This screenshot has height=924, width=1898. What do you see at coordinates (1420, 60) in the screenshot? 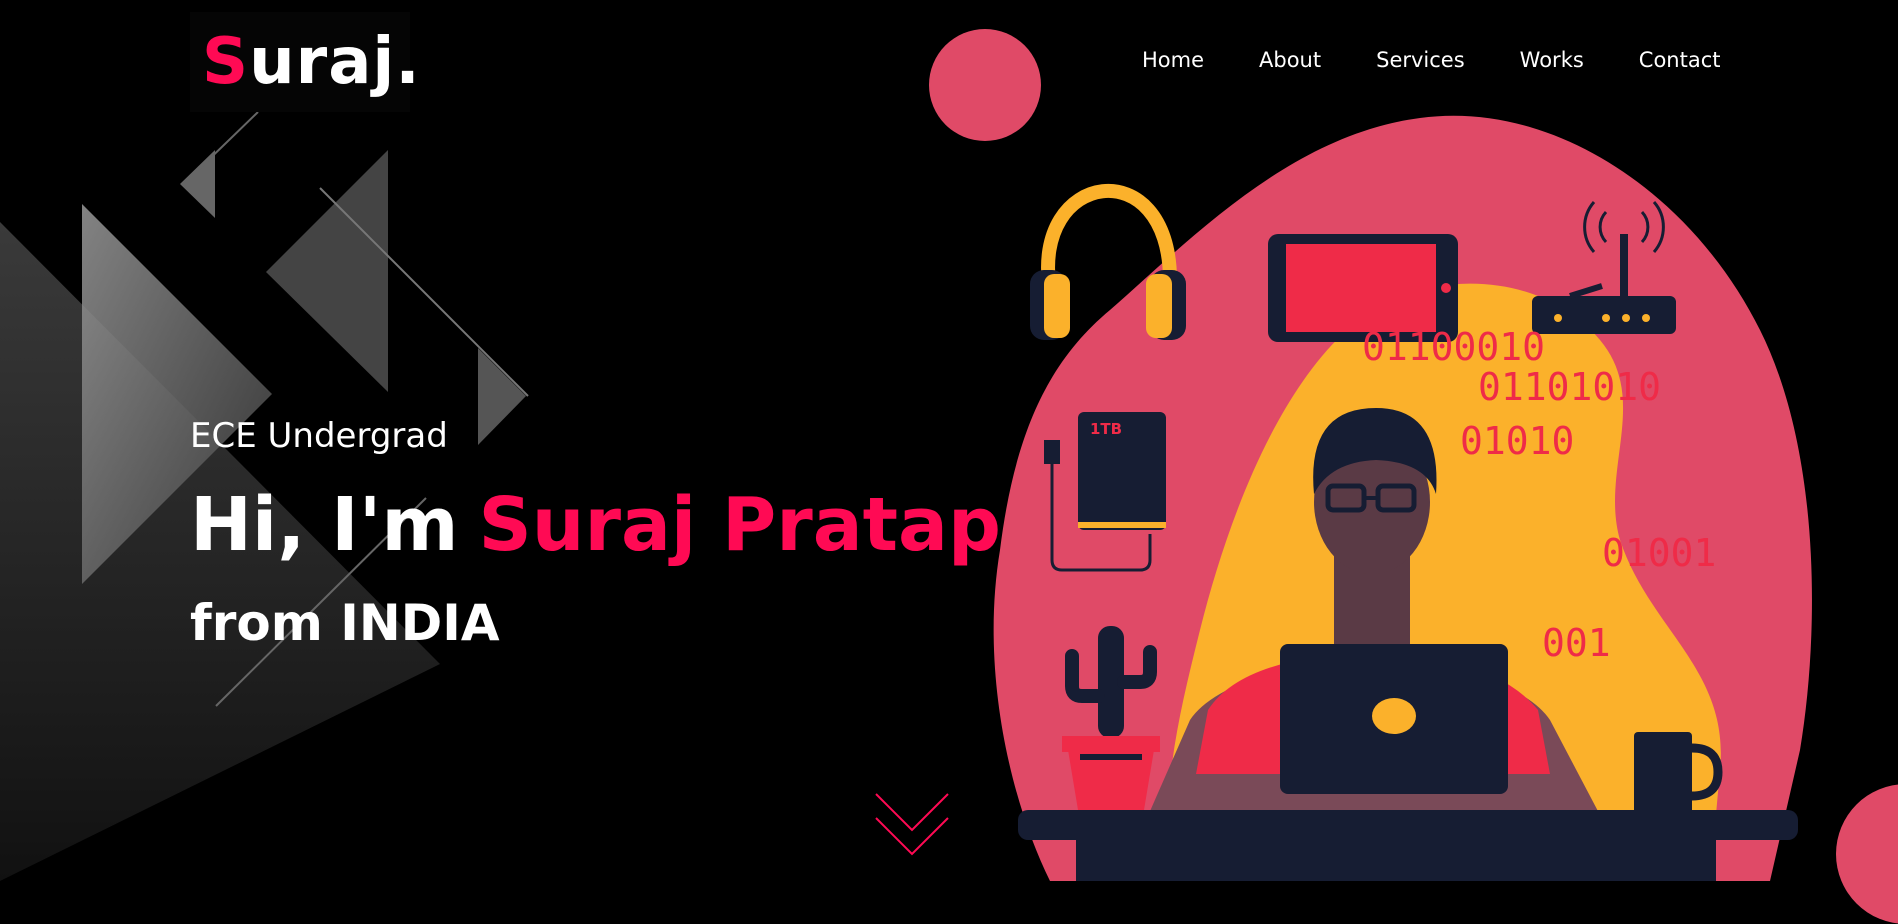
I see `nav-services: Services` at bounding box center [1420, 60].